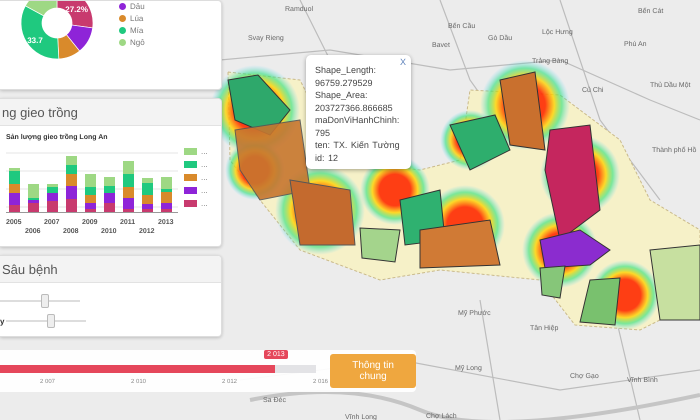 The height and width of the screenshot is (420, 700). What do you see at coordinates (137, 6) in the screenshot?
I see `legend-label: Dâu` at bounding box center [137, 6].